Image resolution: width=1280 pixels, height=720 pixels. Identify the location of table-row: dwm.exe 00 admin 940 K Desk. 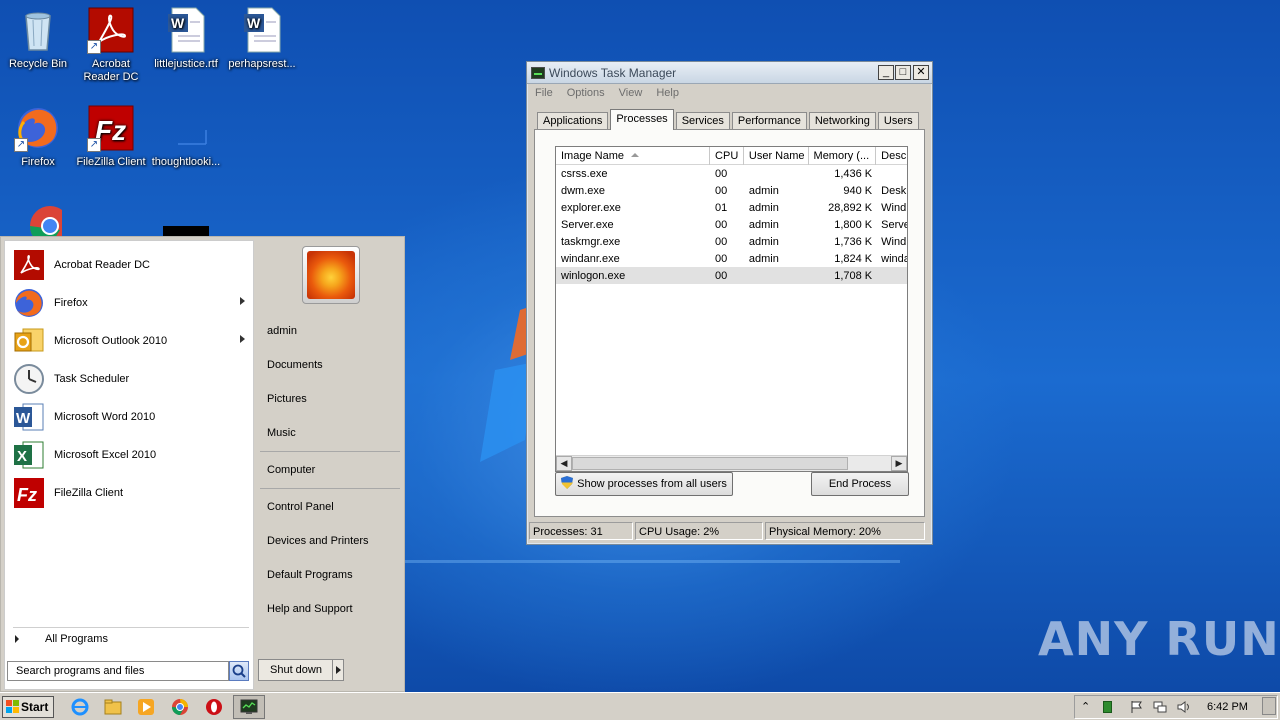
(731, 190).